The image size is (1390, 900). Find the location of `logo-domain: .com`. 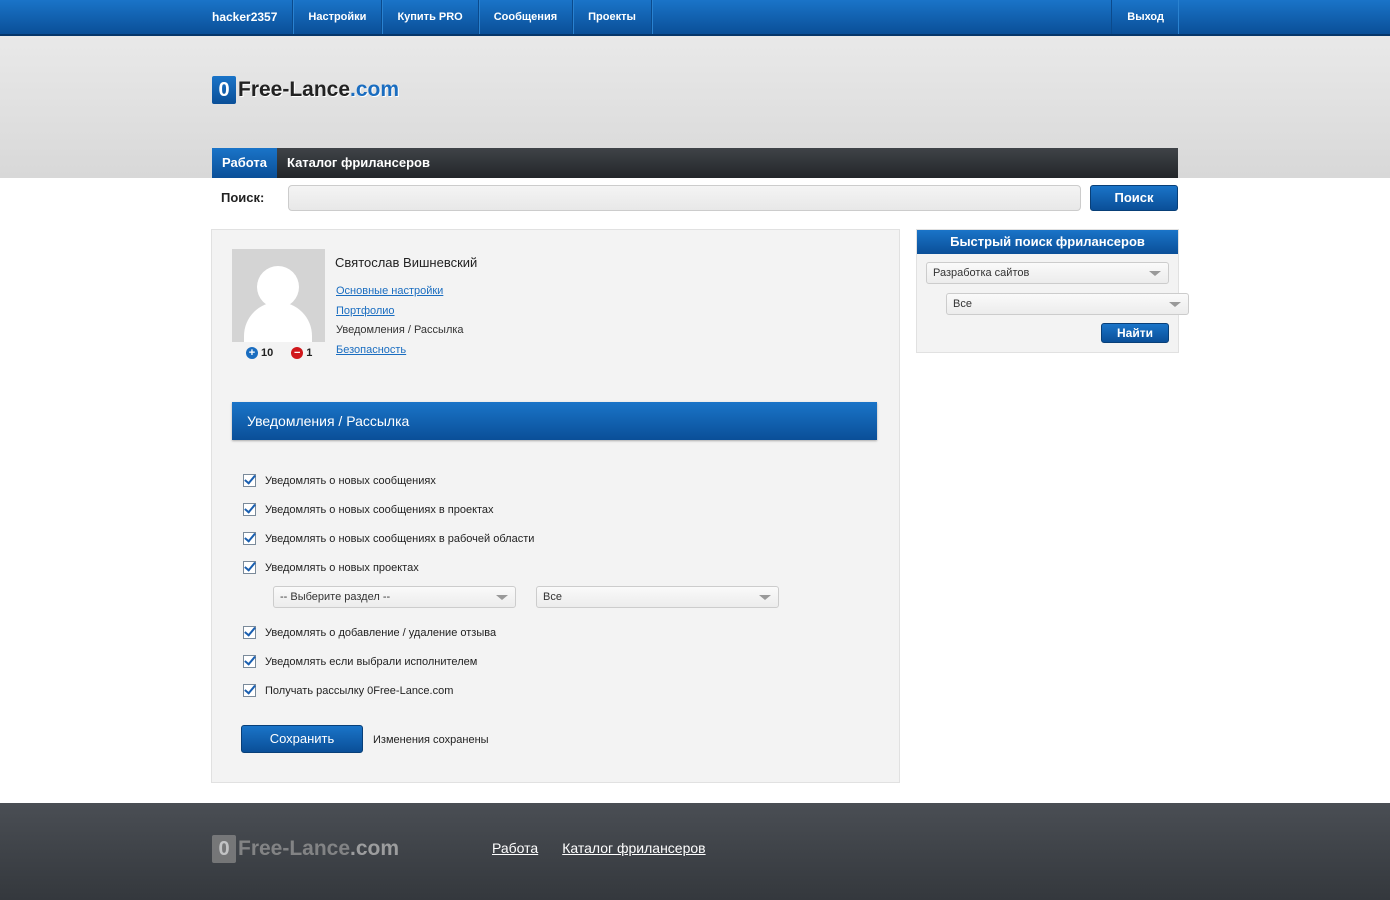

logo-domain: .com is located at coordinates (375, 89).